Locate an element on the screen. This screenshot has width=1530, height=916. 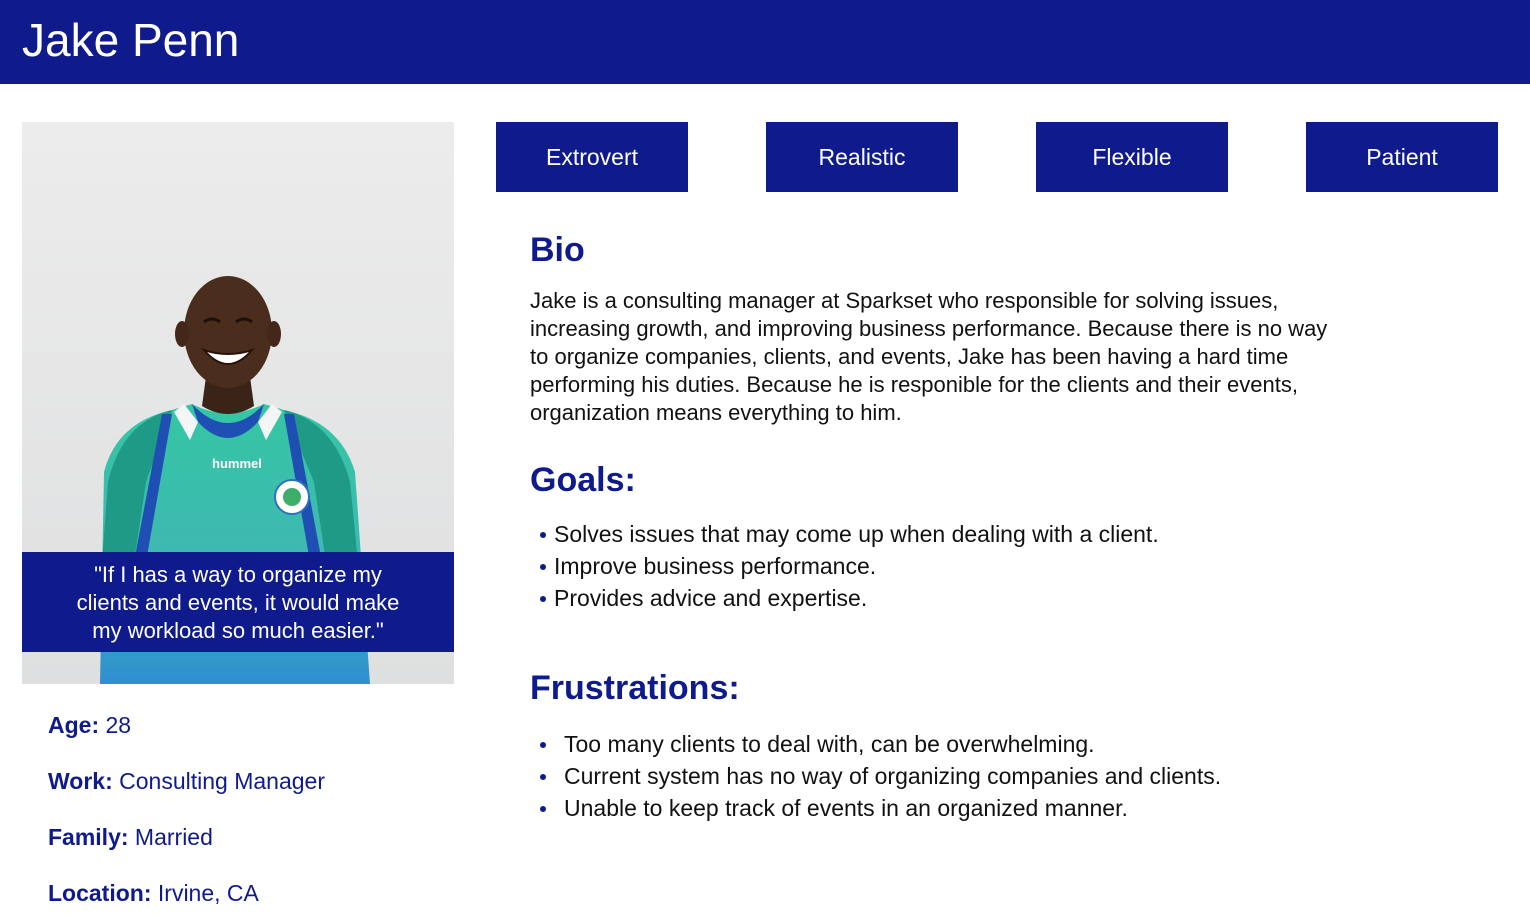
fact-age-value: 28 is located at coordinates (118, 725).